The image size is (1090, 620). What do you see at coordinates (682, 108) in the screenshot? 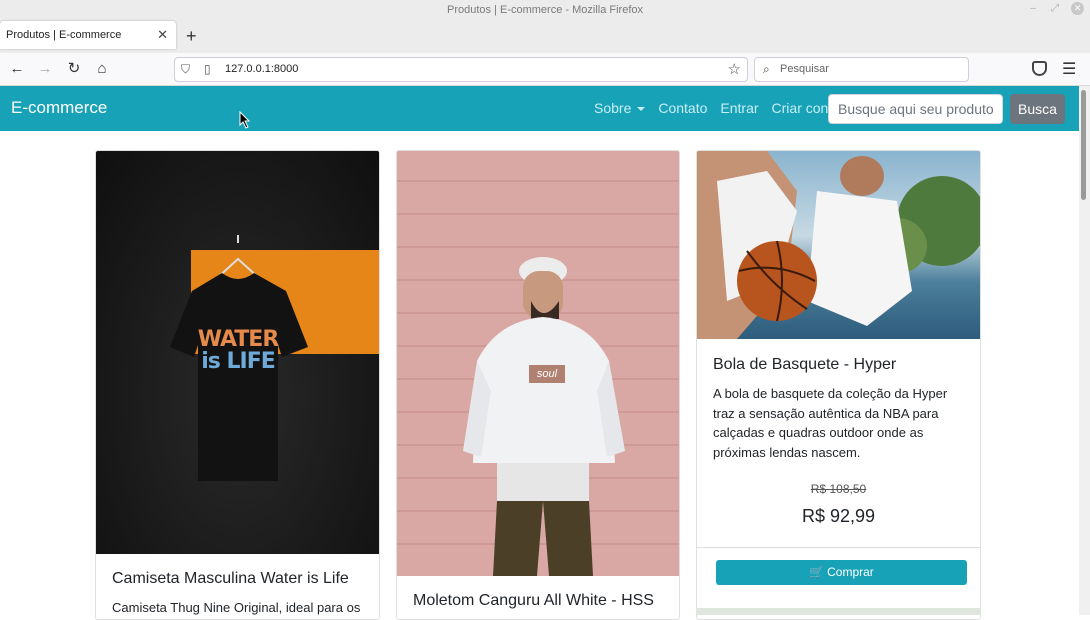
I see `nav-contato: Contato` at bounding box center [682, 108].